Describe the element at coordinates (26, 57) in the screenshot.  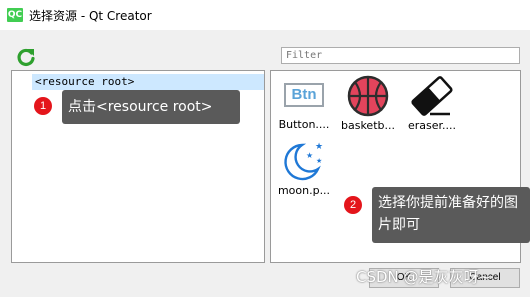
I see `refresh-icon` at that location.